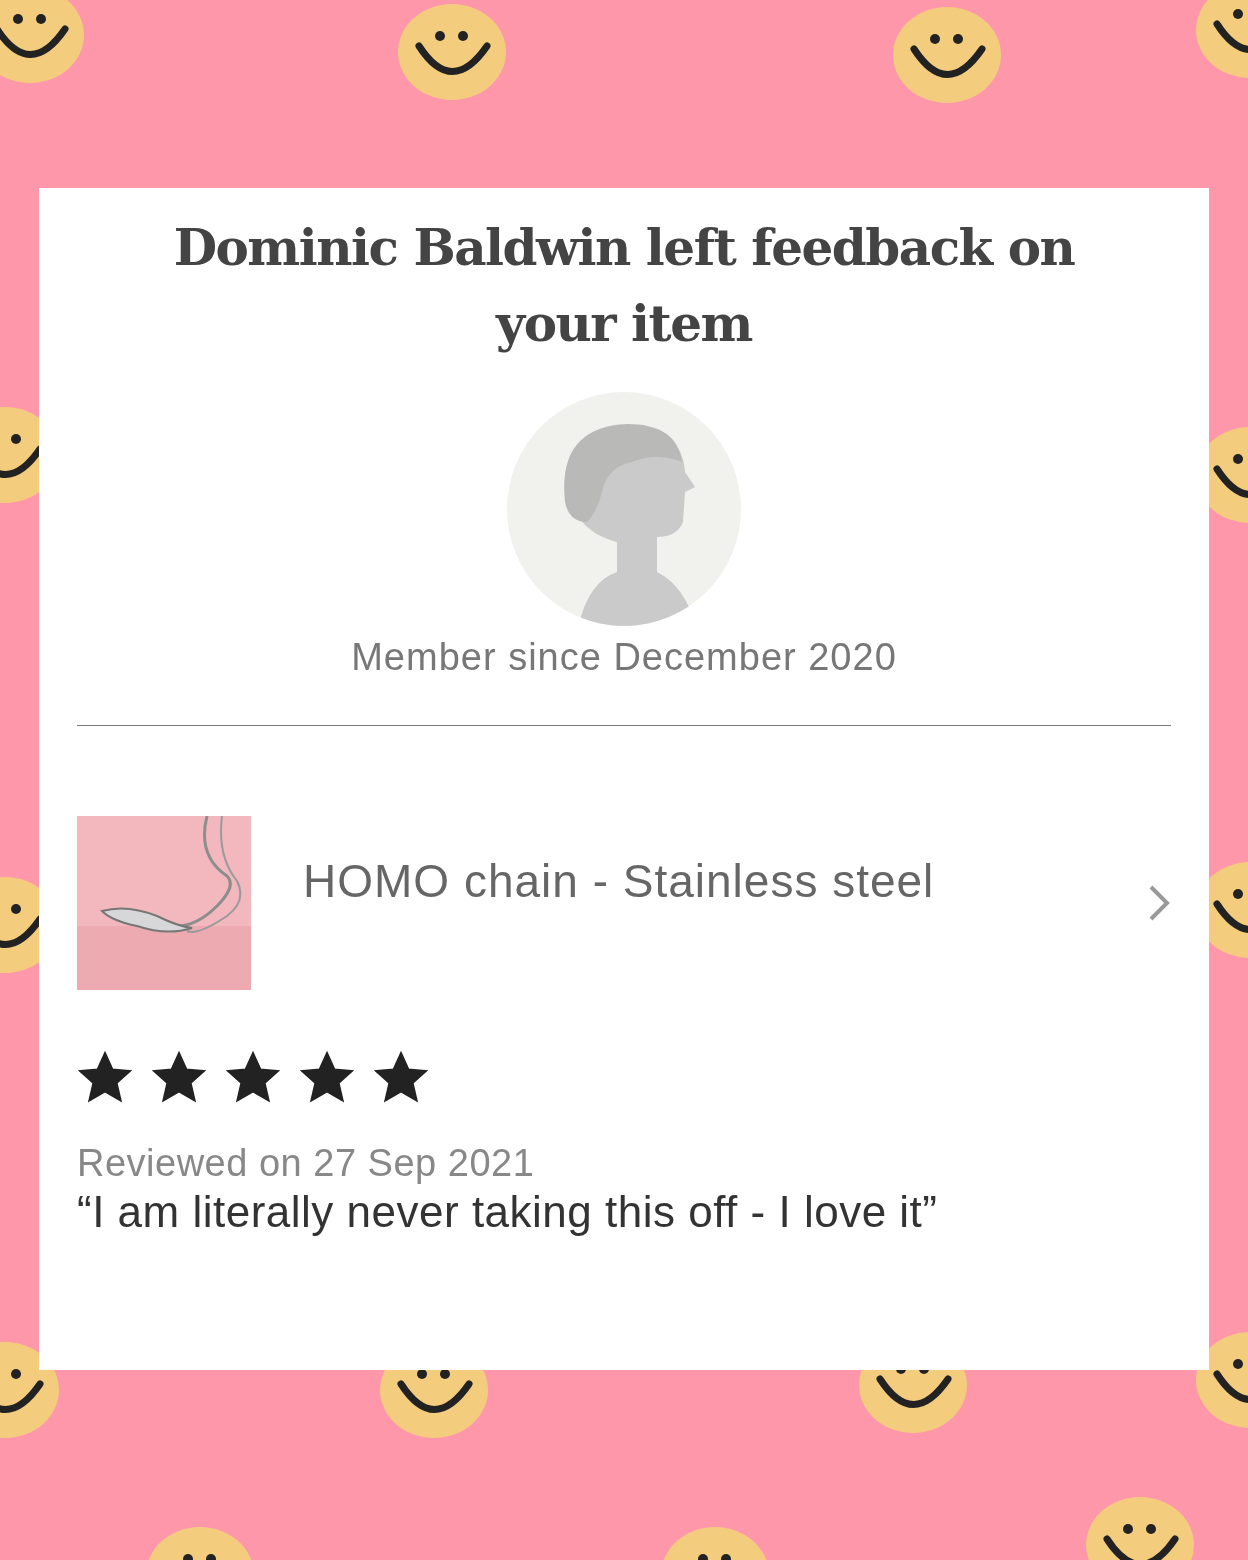 The height and width of the screenshot is (1560, 1248). I want to click on feedback-title: Dominic Baldwin left feedback on your item, so click(624, 286).